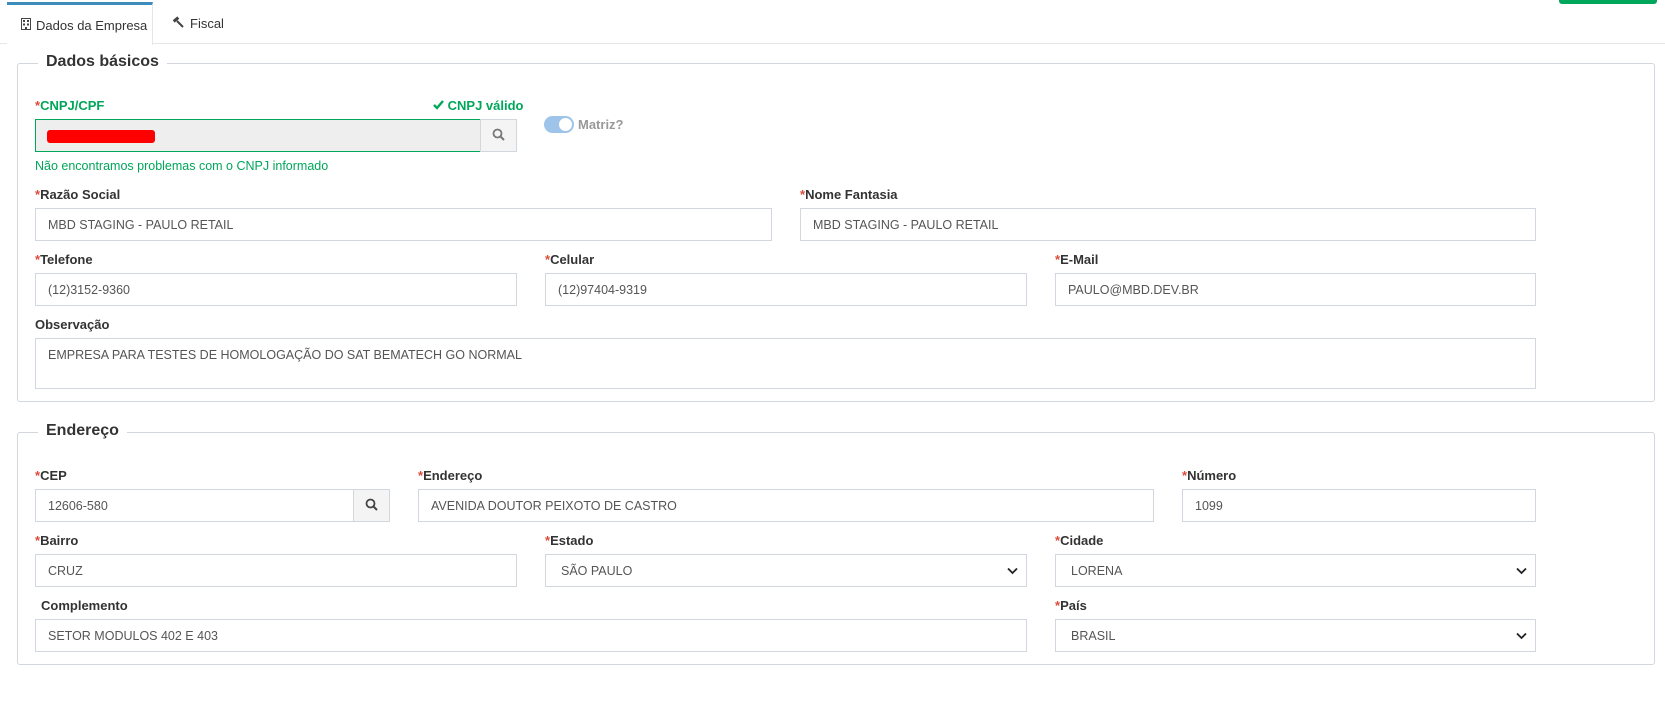 The image size is (1665, 726). I want to click on tab-label: Fiscal, so click(207, 23).